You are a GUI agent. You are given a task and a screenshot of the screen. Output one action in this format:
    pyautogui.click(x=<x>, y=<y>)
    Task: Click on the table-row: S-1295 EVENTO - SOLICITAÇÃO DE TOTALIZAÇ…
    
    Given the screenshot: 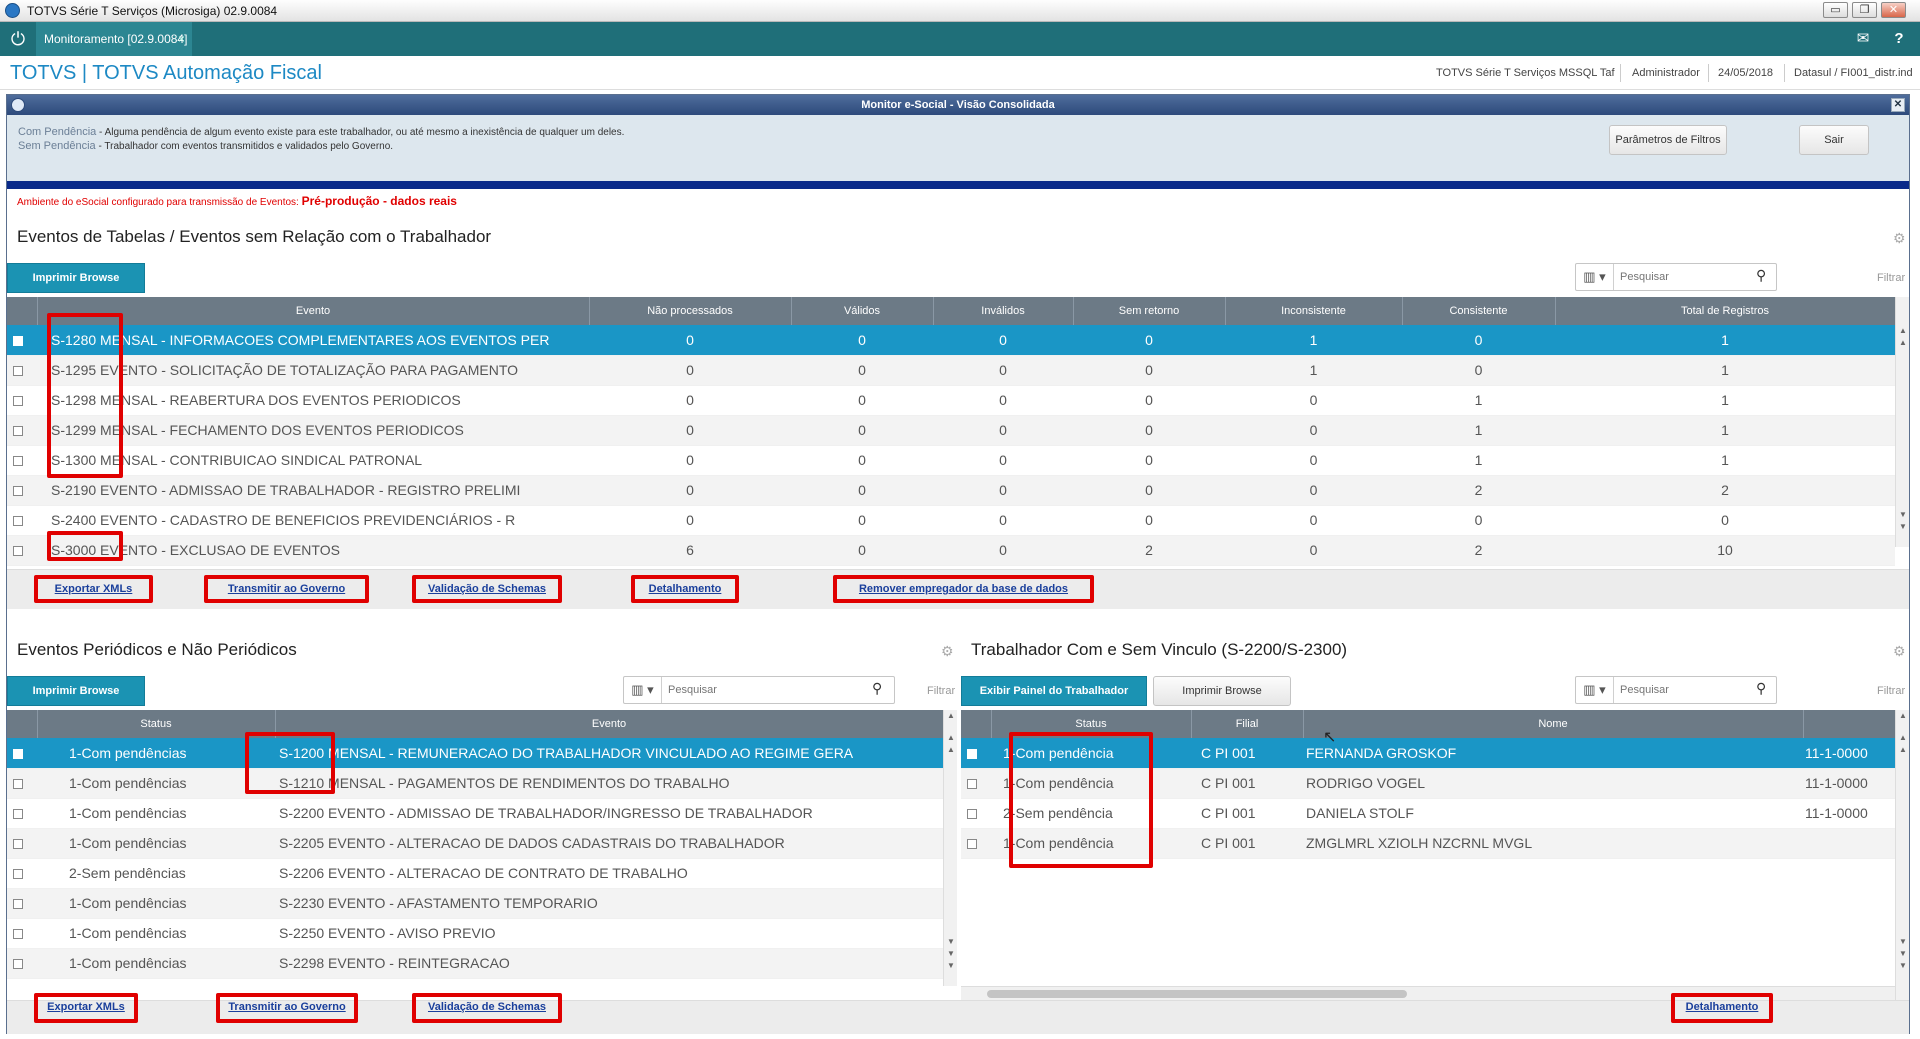 What is the action you would take?
    pyautogui.click(x=951, y=370)
    